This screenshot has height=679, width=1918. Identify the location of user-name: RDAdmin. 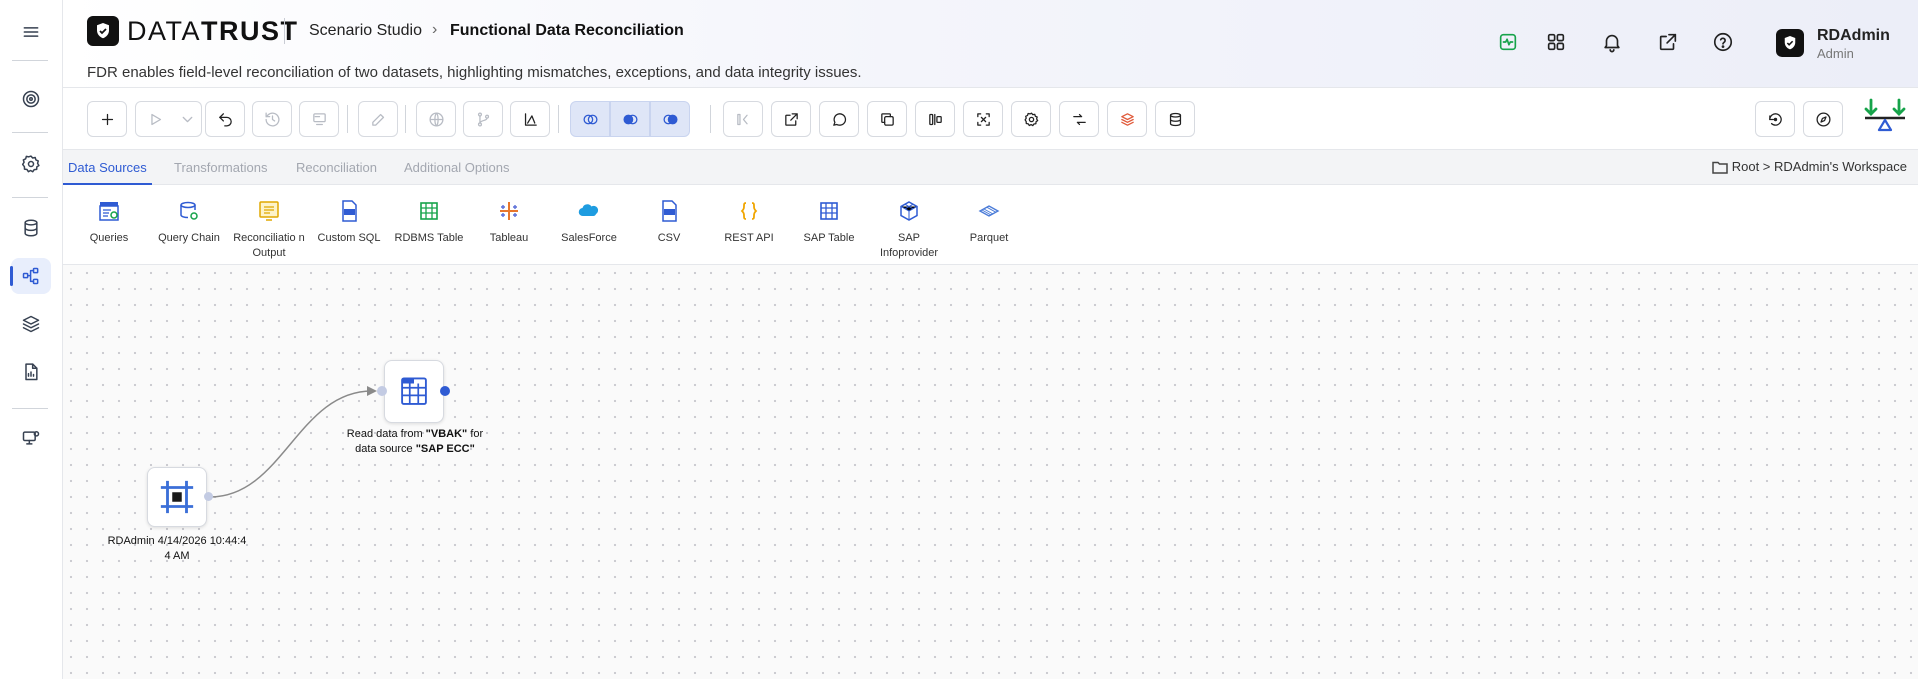
(1853, 36).